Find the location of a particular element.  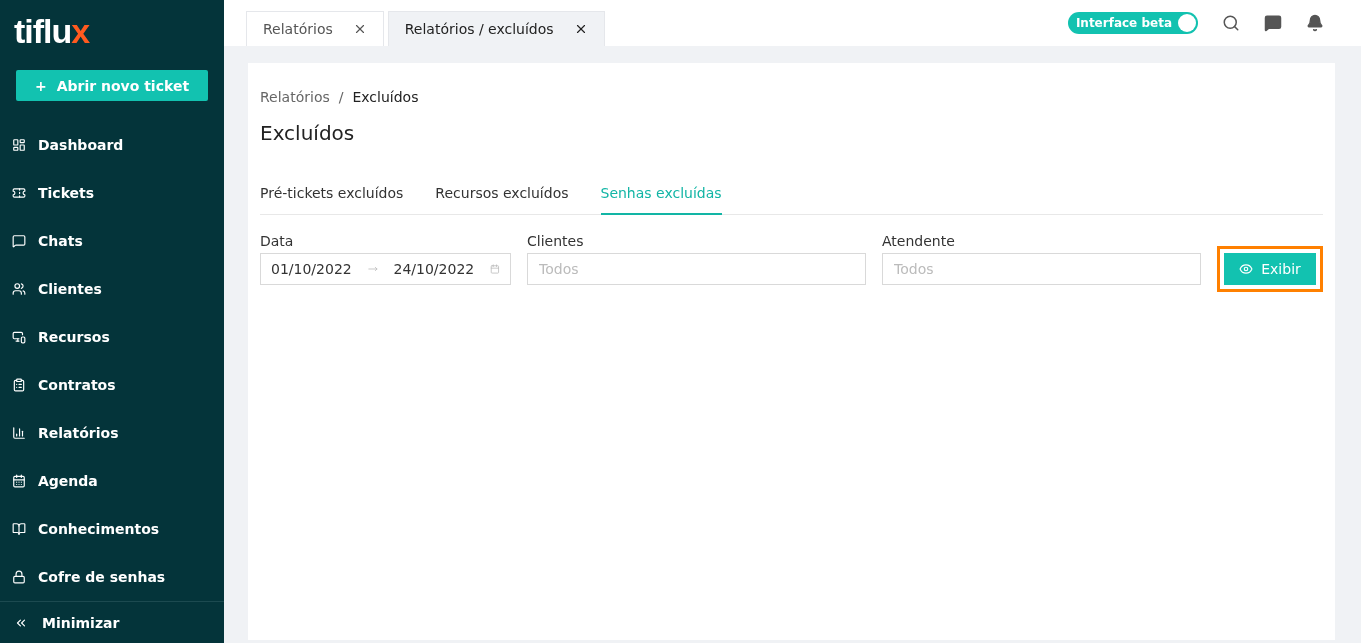

field-label: Clientes is located at coordinates (556, 241).